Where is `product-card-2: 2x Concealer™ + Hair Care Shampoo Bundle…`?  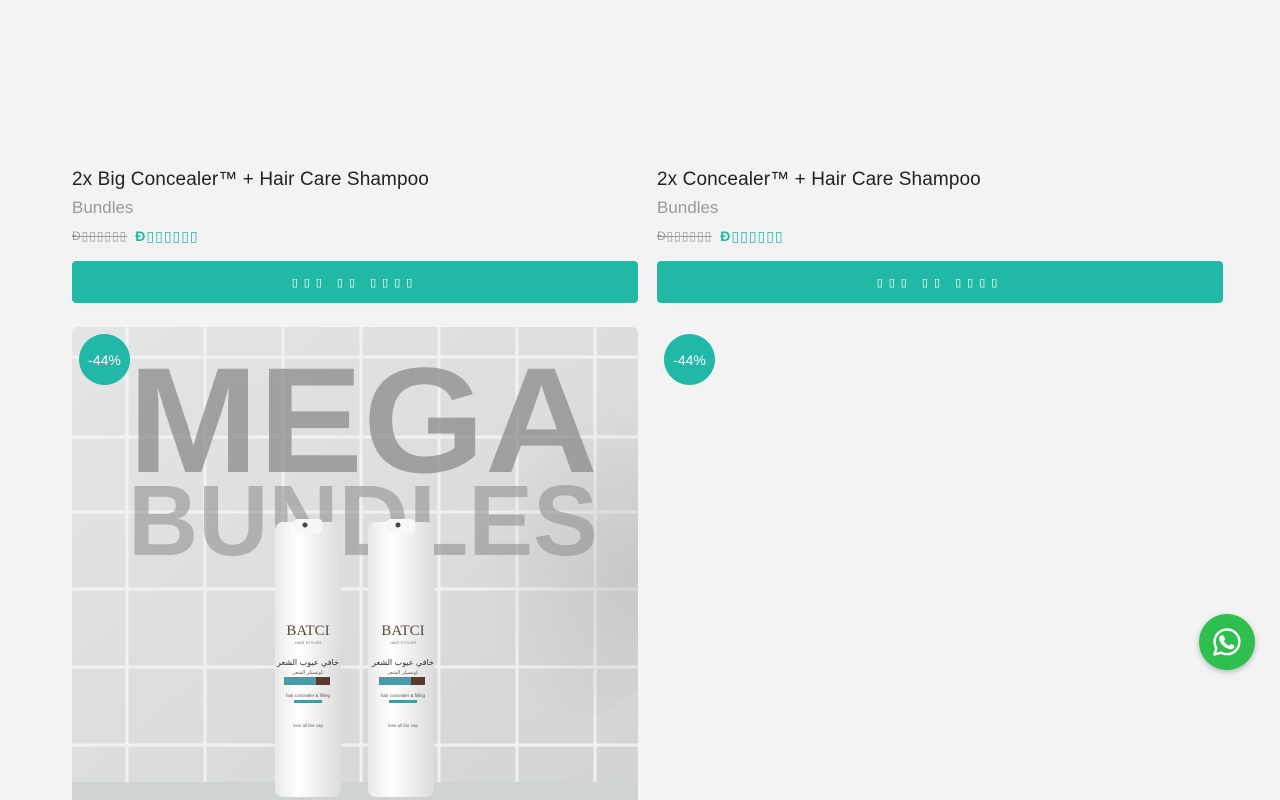 product-card-2: 2x Concealer™ + Hair Care Shampoo Bundle… is located at coordinates (940, 234).